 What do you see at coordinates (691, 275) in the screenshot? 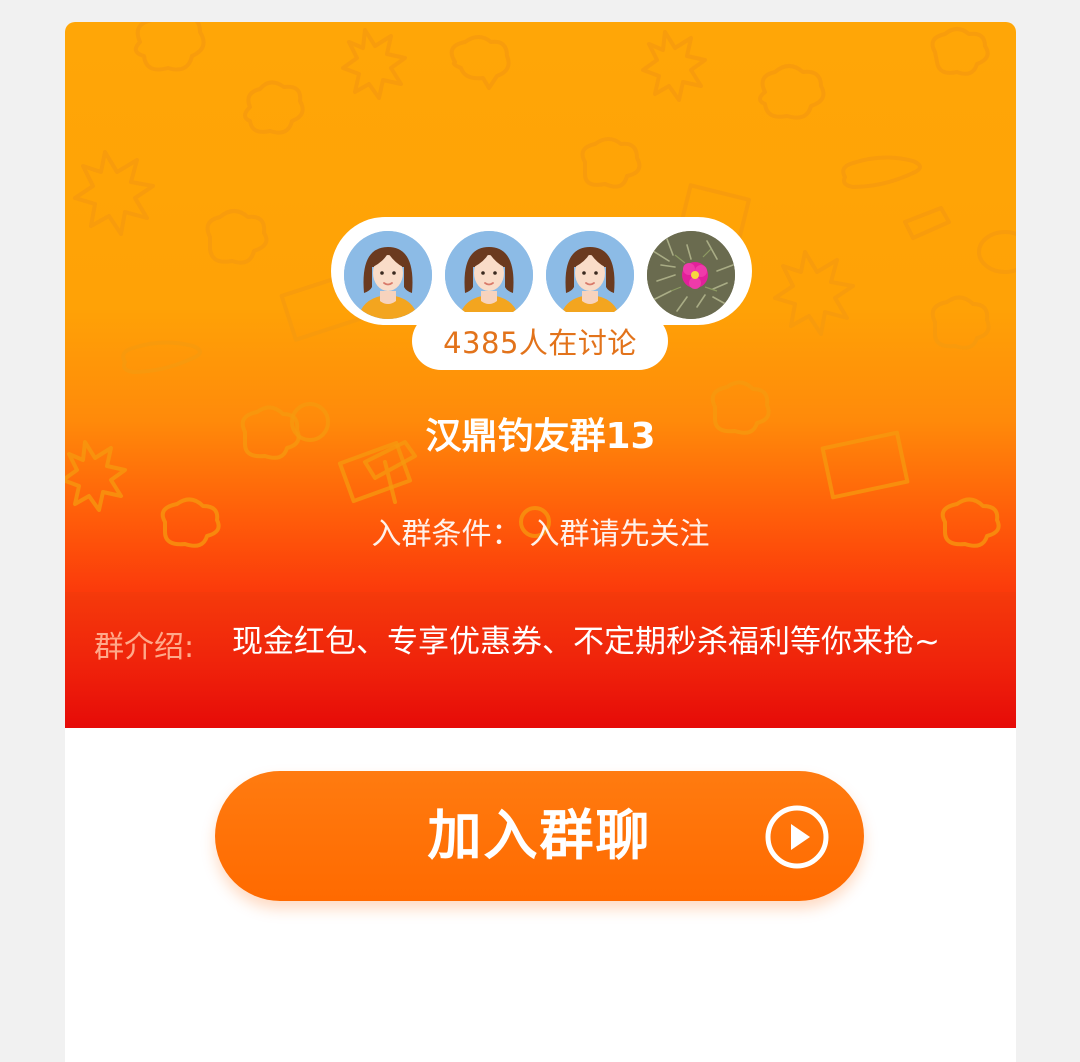
I see `flower-photo-avatar` at bounding box center [691, 275].